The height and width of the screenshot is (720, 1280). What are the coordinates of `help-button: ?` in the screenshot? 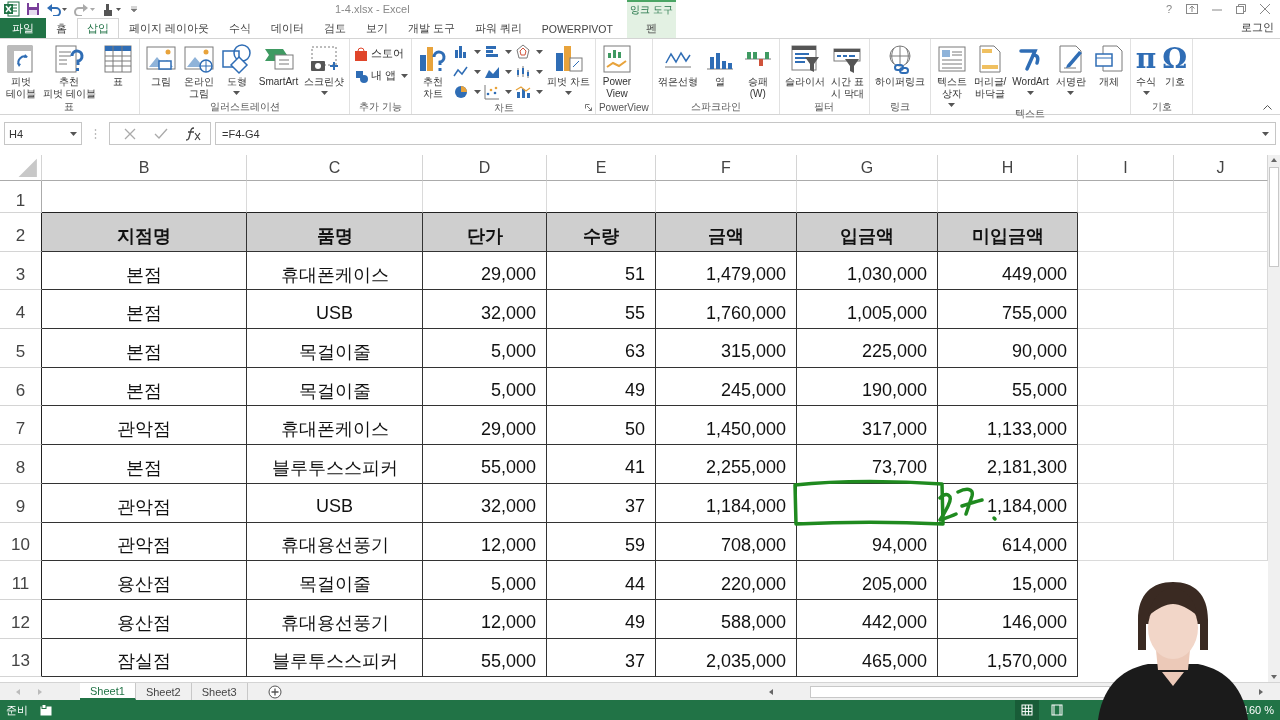 It's located at (1168, 9).